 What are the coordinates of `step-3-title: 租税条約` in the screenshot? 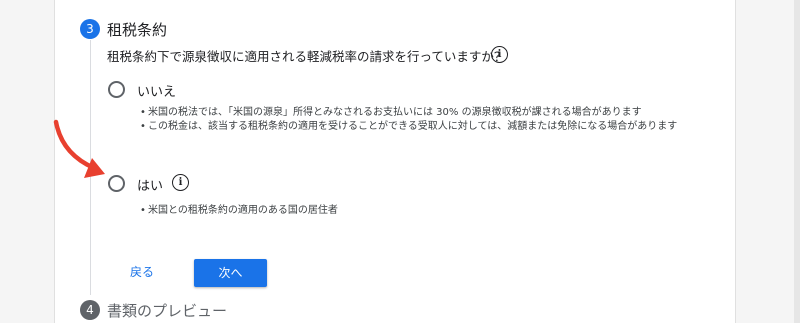 It's located at (137, 30).